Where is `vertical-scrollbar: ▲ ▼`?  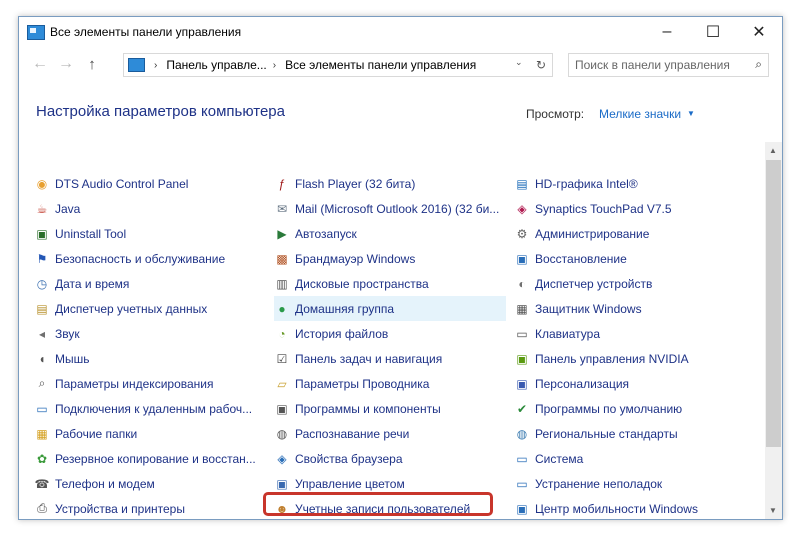 vertical-scrollbar: ▲ ▼ is located at coordinates (773, 330).